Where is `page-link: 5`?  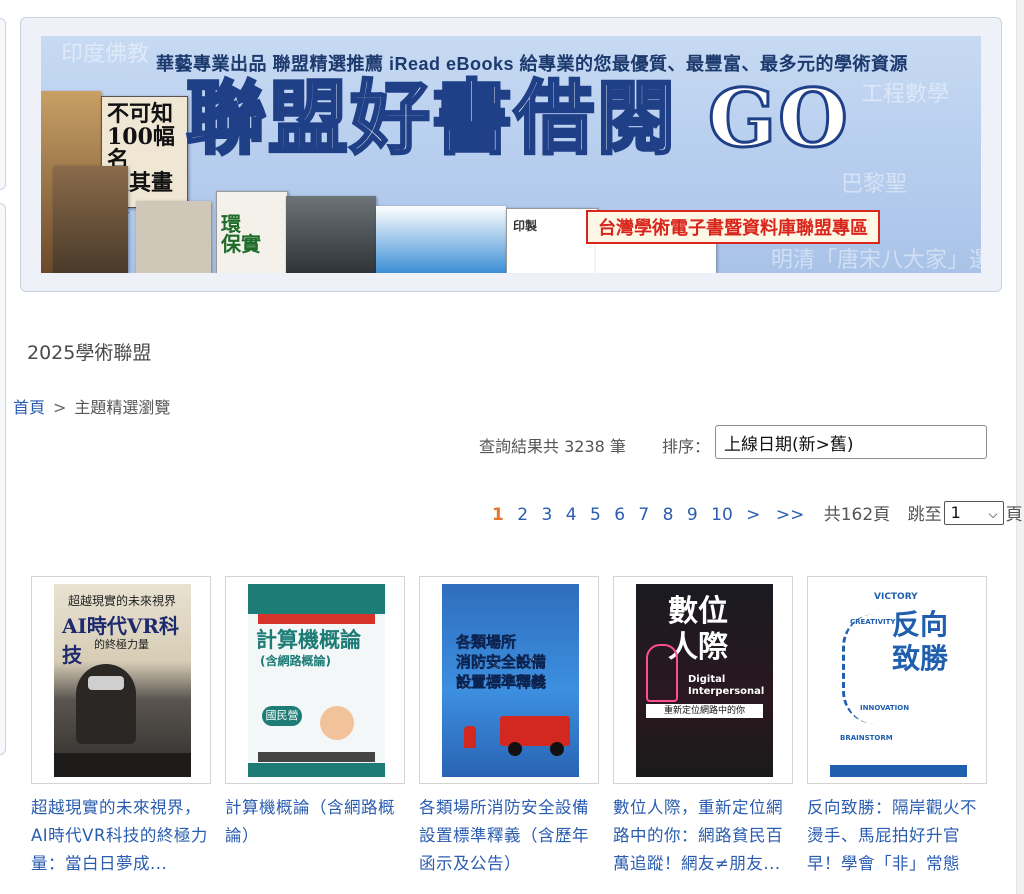 page-link: 5 is located at coordinates (595, 515).